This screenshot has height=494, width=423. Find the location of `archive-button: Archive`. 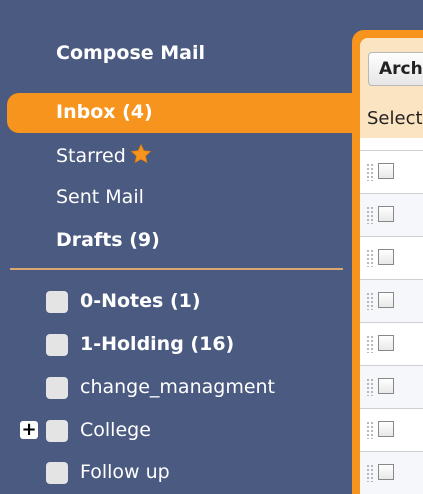

archive-button: Archive is located at coordinates (395, 69).